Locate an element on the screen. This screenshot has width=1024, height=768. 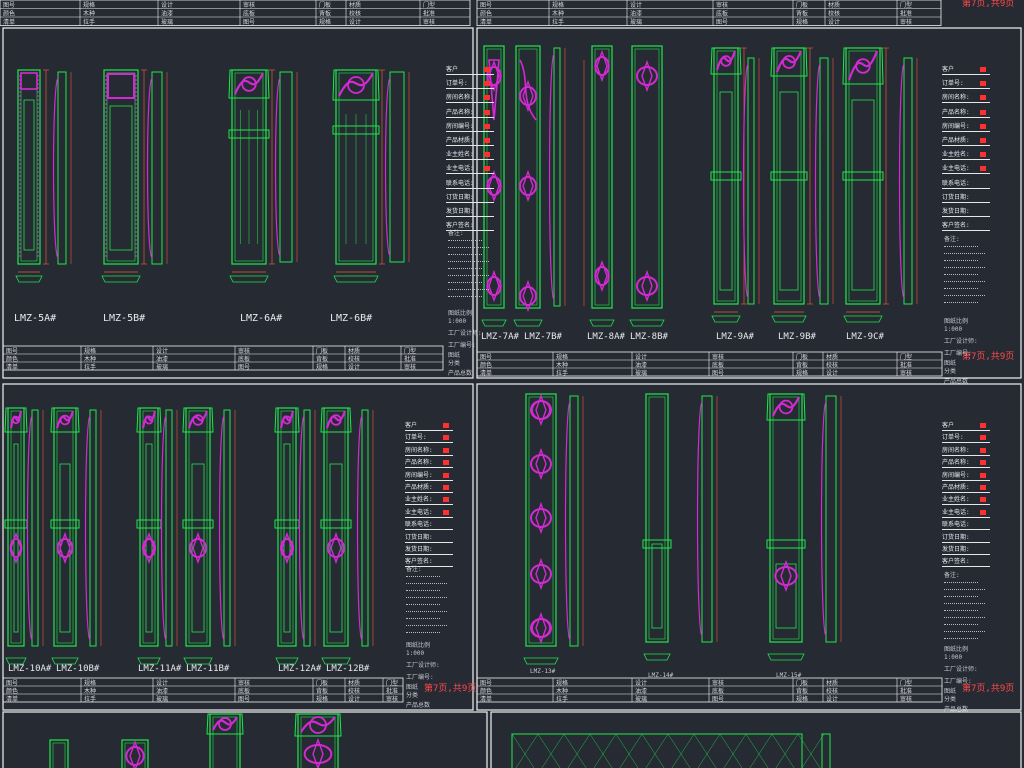
title-block-field: 图纸比例 is located at coordinates (460, 313).